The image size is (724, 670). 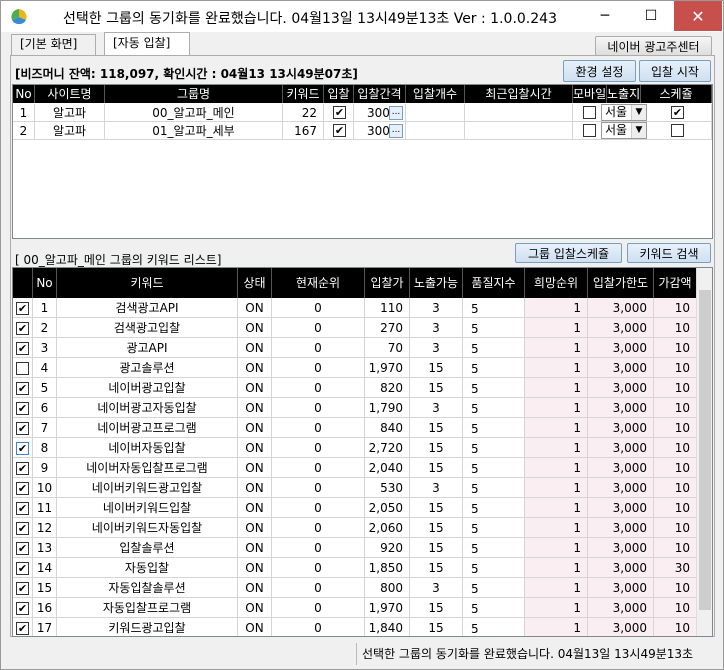 I want to click on keyword-table-scrollbar, so click(x=704, y=452).